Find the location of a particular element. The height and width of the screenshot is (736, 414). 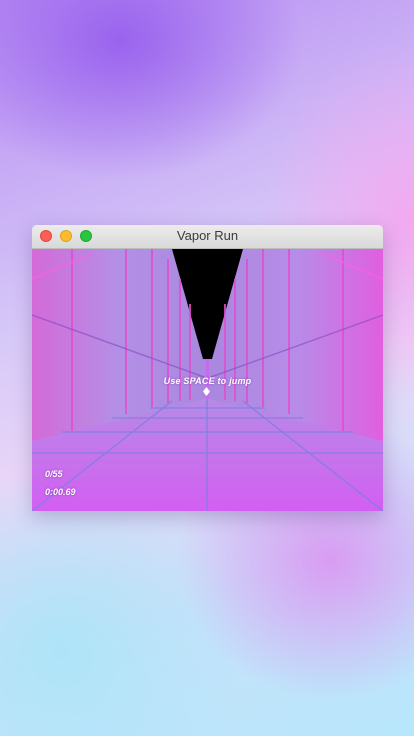

run-timer: 0:00.69 is located at coordinates (60, 492).